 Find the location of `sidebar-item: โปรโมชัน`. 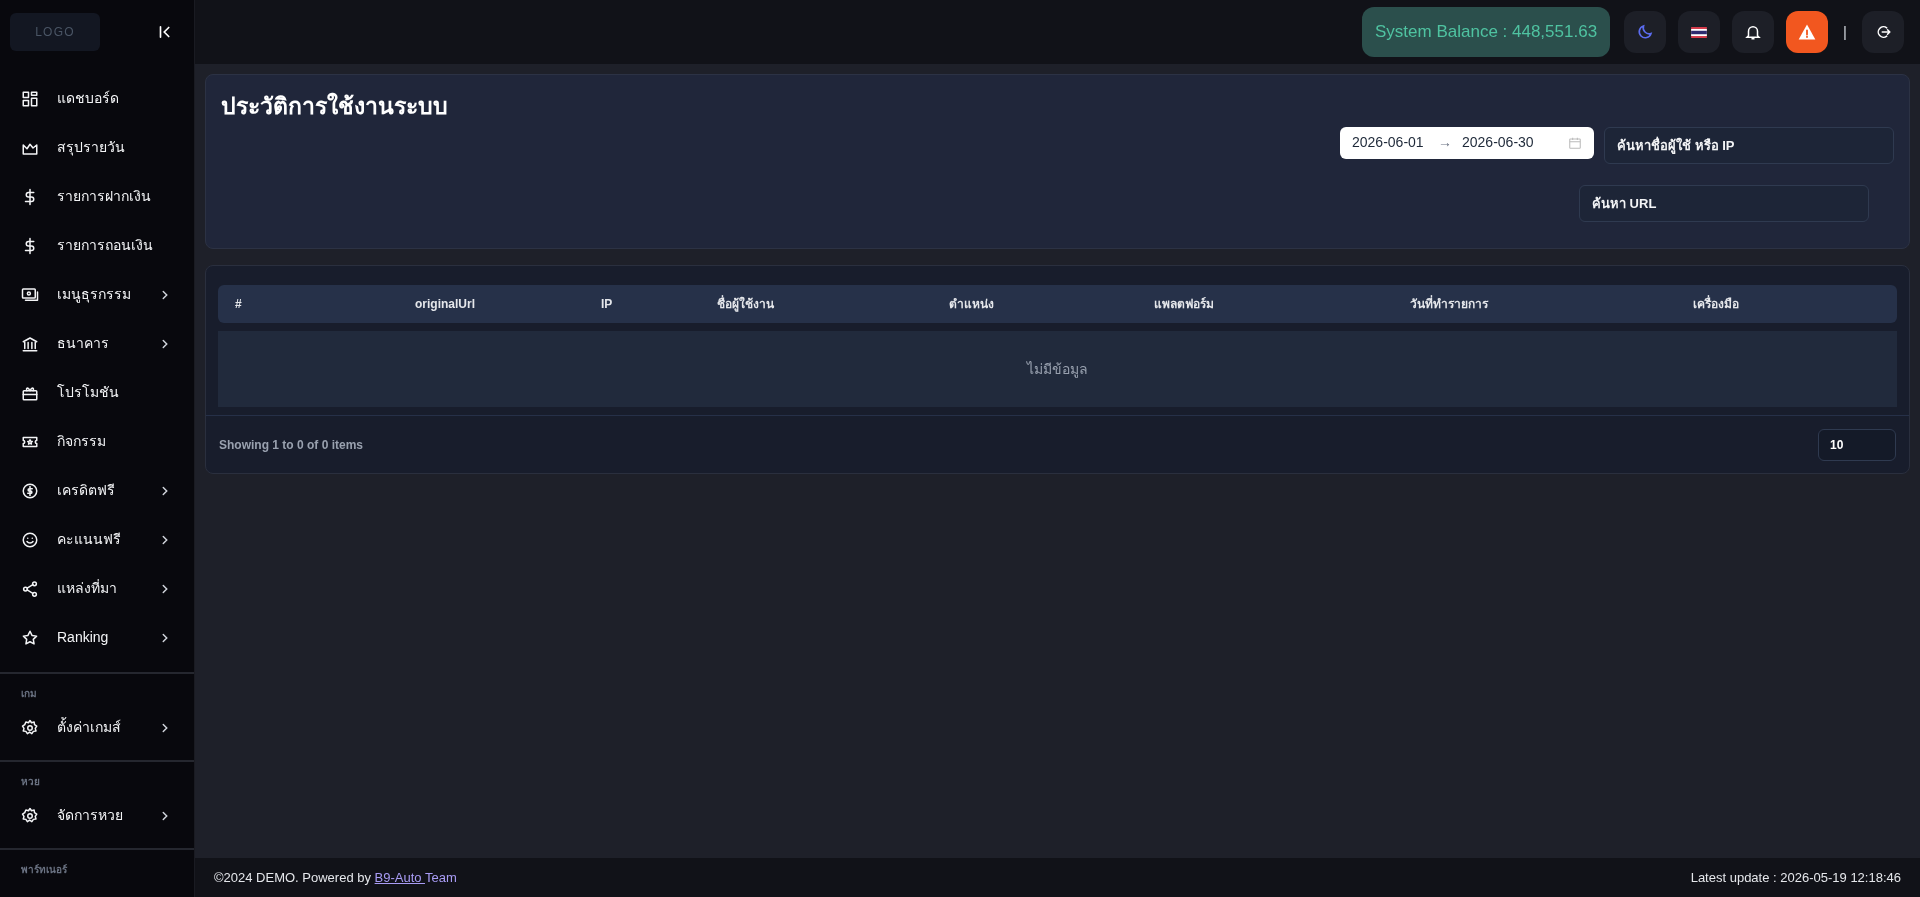

sidebar-item: โปรโมชัน is located at coordinates (97, 392).